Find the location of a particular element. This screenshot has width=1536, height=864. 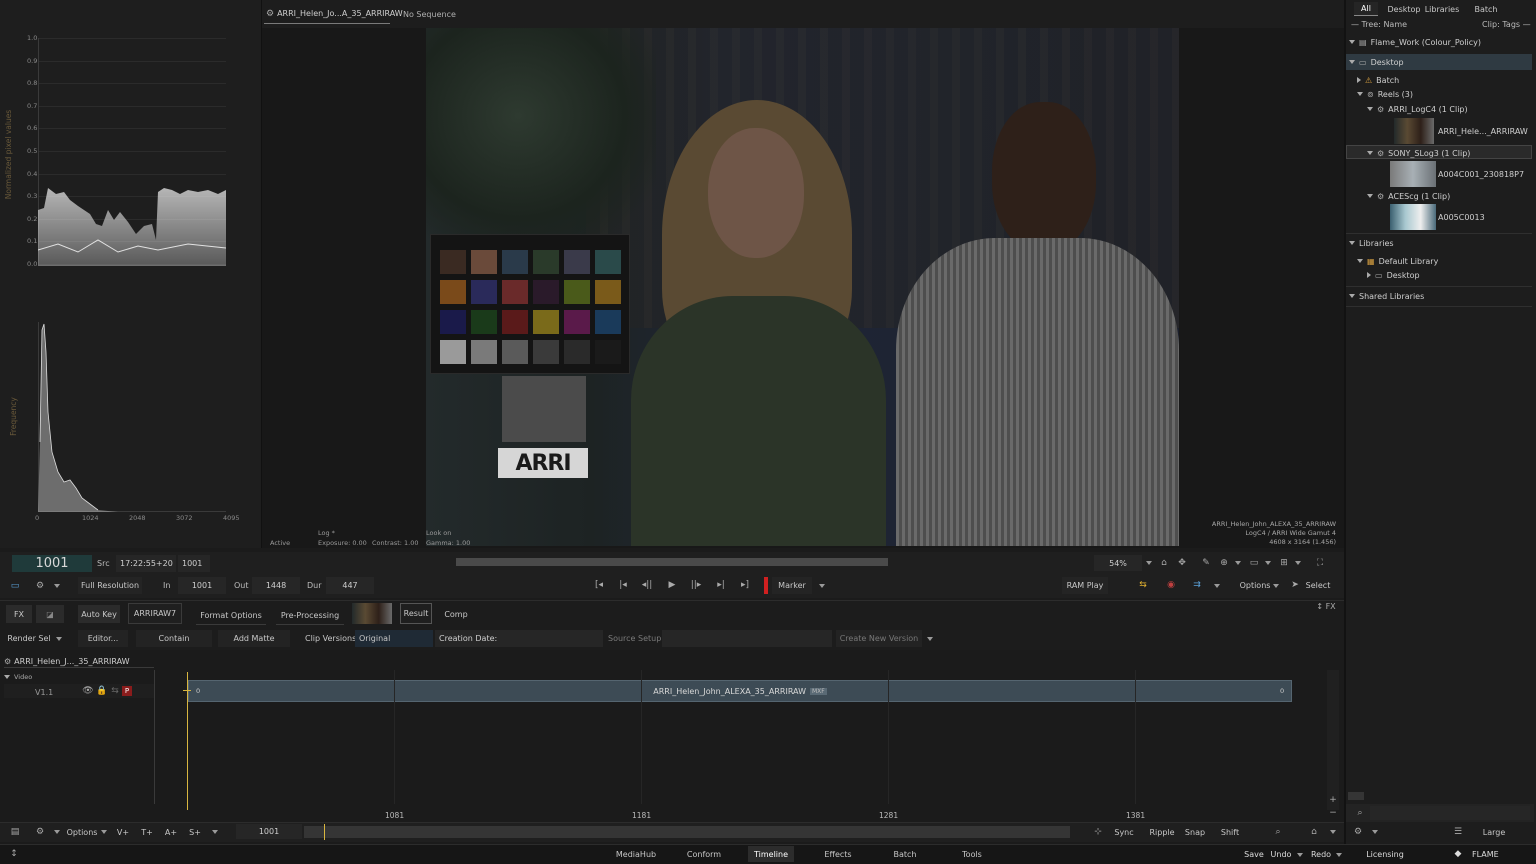

library-search-input is located at coordinates (1450, 813).